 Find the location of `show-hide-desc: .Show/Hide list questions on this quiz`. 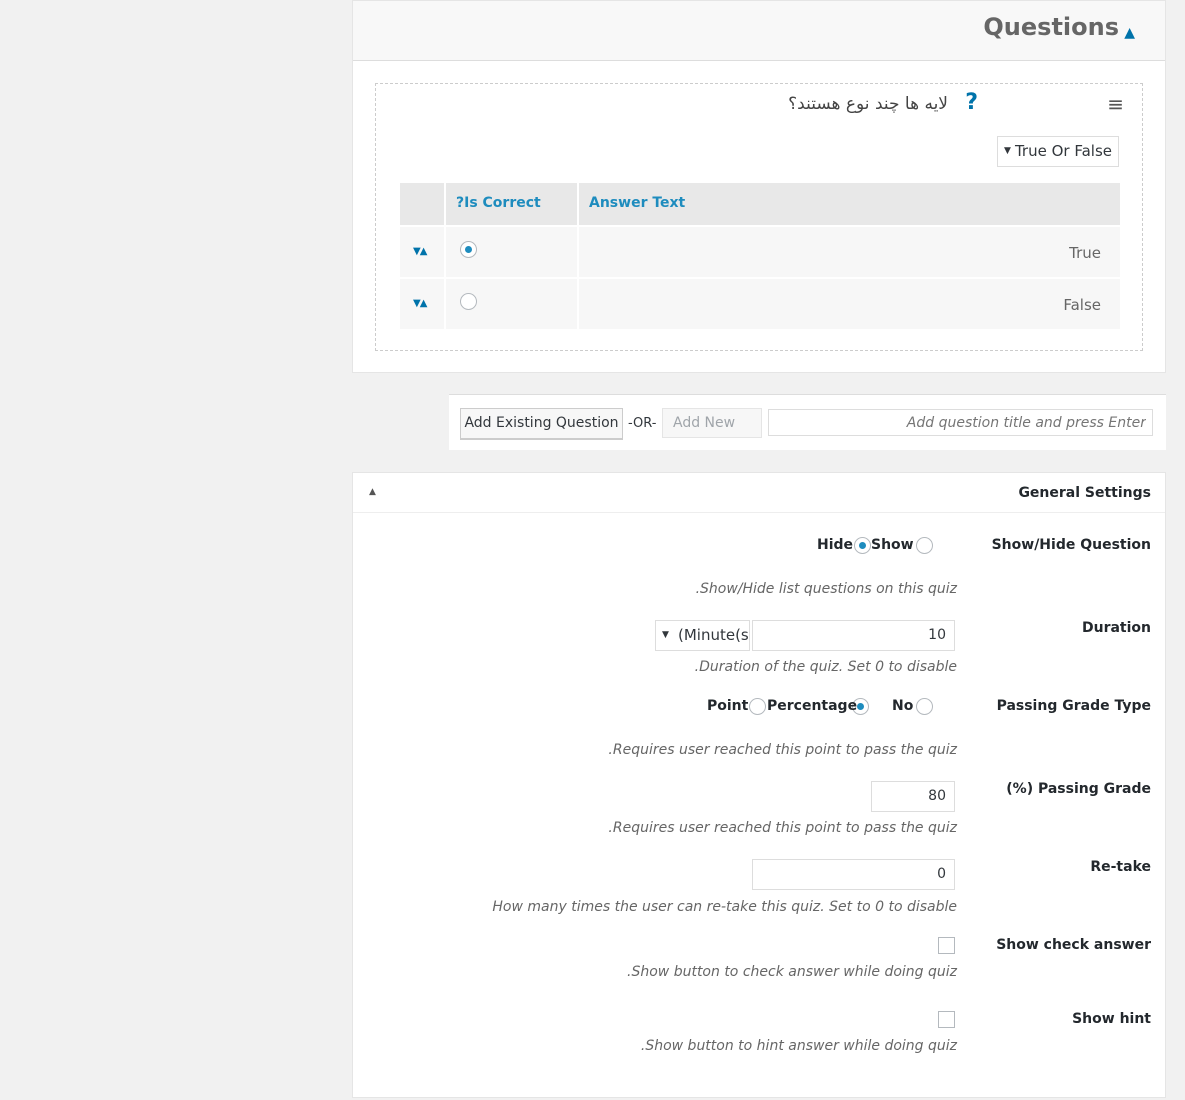

show-hide-desc: .Show/Hide list questions on this quiz is located at coordinates (826, 589).